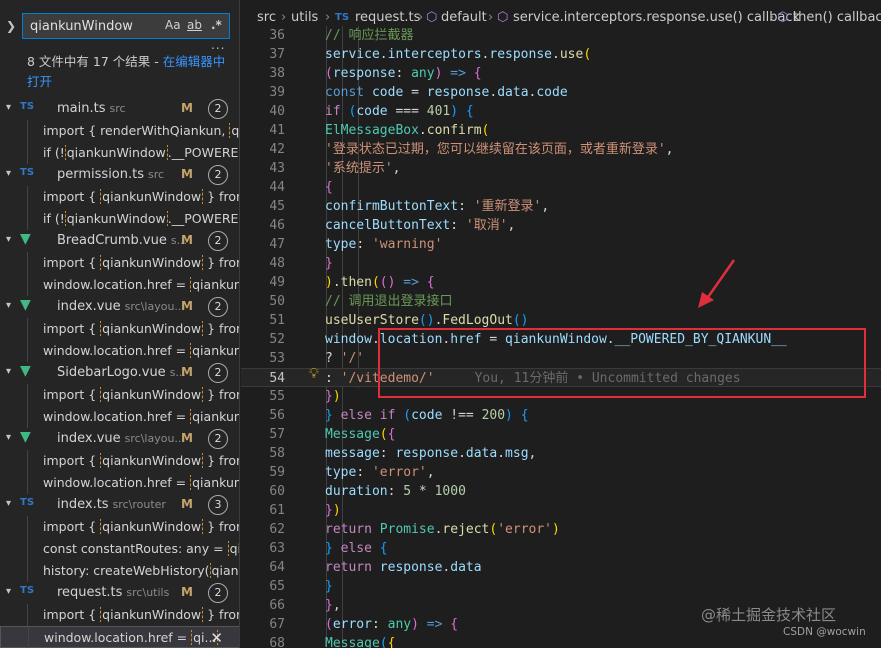 The image size is (881, 648). Describe the element at coordinates (561, 282) in the screenshot. I see `code-line: 49 ).then(() => {` at that location.